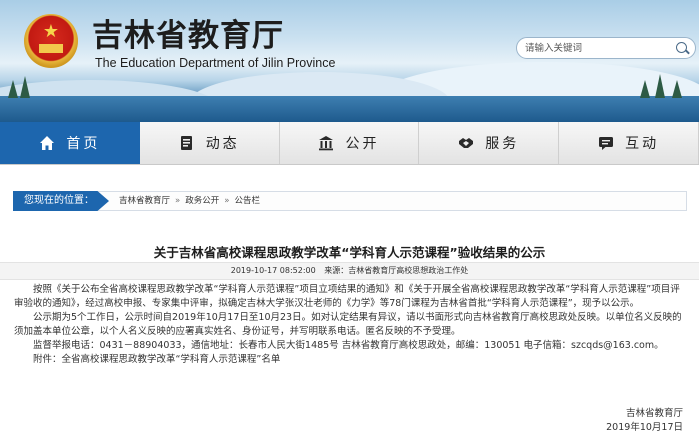  What do you see at coordinates (247, 201) in the screenshot?
I see `breadcrumb-link-bulletin: 公告栏` at bounding box center [247, 201].